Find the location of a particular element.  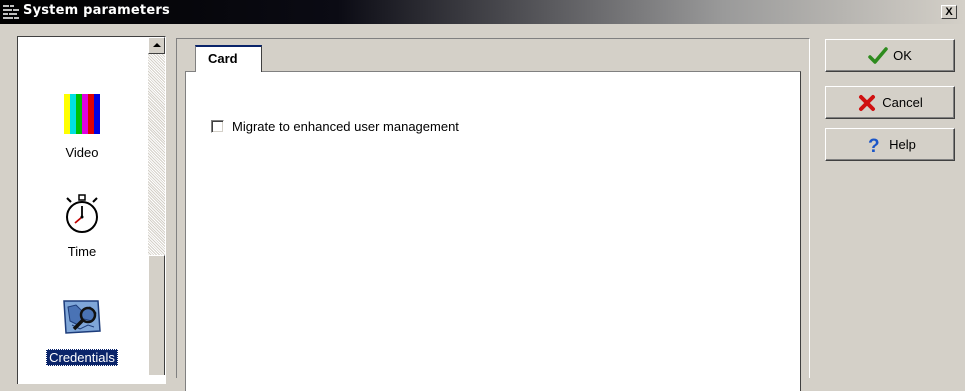

help-button-label: Help is located at coordinates (902, 144).